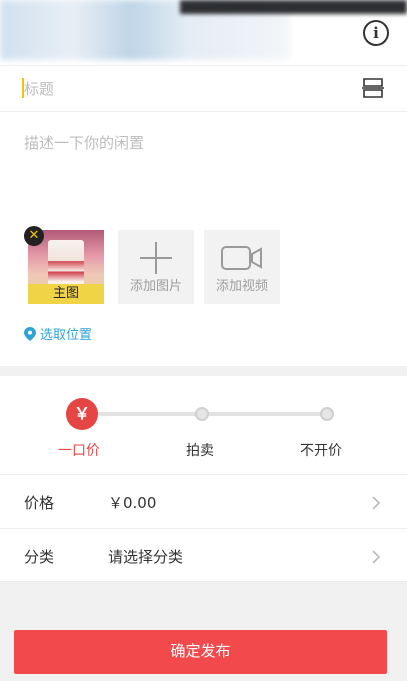  I want to click on no-price-option-dot, so click(327, 414).